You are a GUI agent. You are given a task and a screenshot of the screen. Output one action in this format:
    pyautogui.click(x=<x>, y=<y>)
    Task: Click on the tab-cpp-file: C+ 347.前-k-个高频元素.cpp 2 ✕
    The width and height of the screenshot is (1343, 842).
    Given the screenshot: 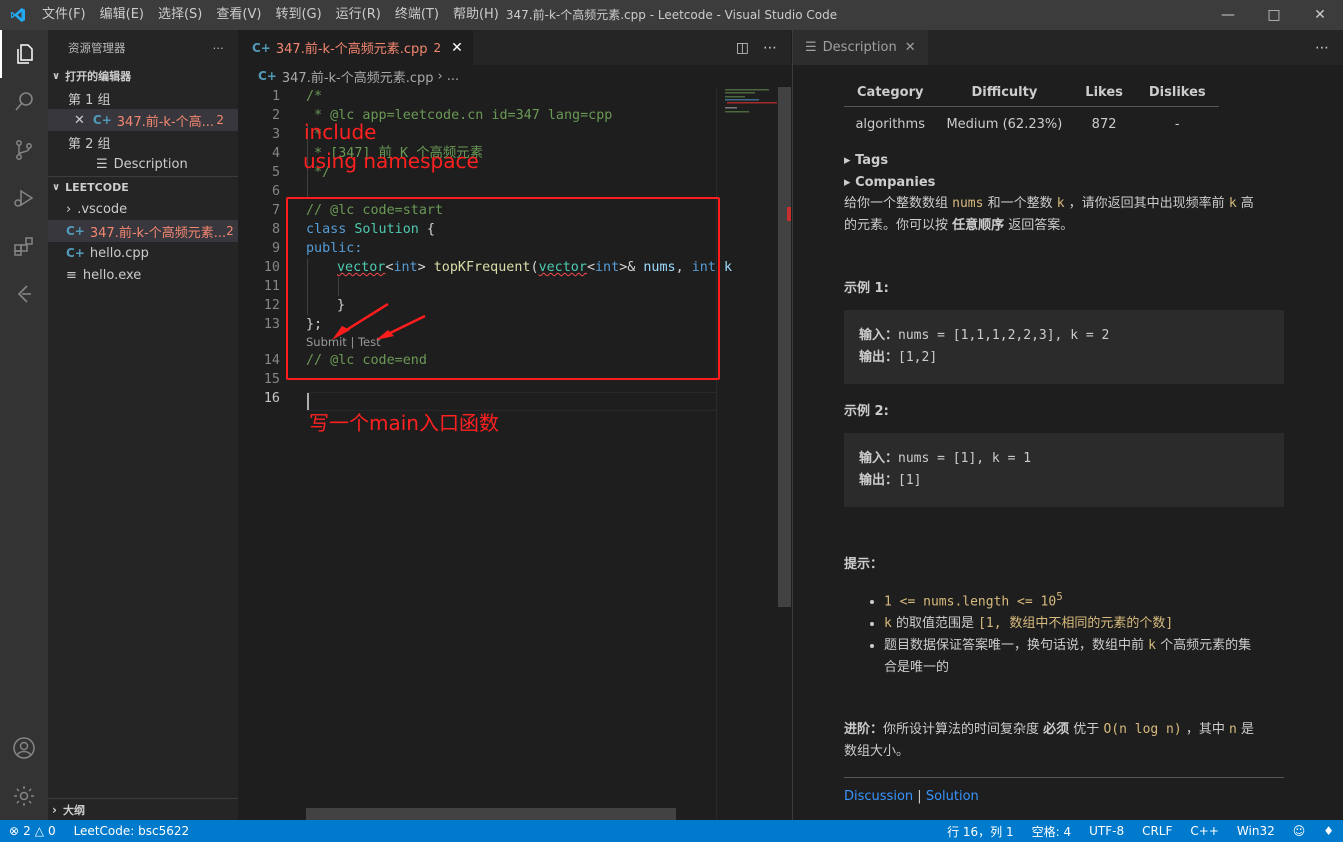 What is the action you would take?
    pyautogui.click(x=355, y=47)
    